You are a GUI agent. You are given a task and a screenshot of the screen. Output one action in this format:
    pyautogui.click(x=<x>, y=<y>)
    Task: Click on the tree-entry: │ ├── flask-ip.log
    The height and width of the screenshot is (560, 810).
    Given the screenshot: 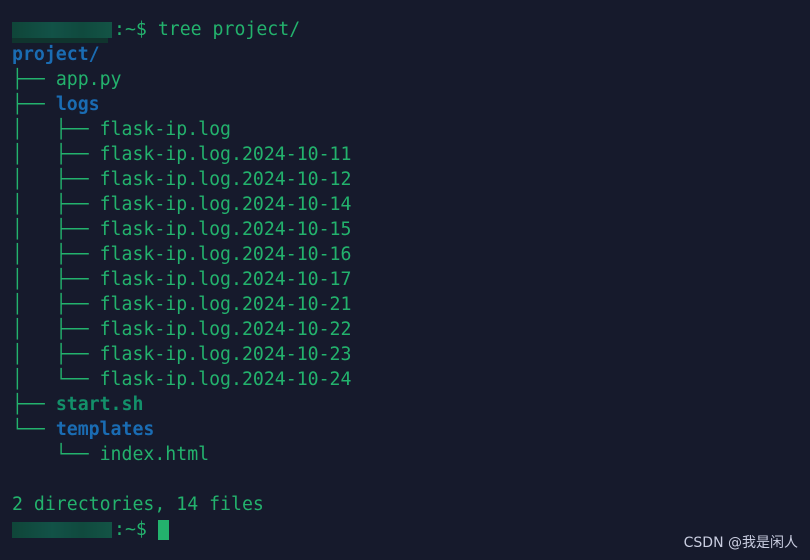 What is the action you would take?
    pyautogui.click(x=181, y=129)
    